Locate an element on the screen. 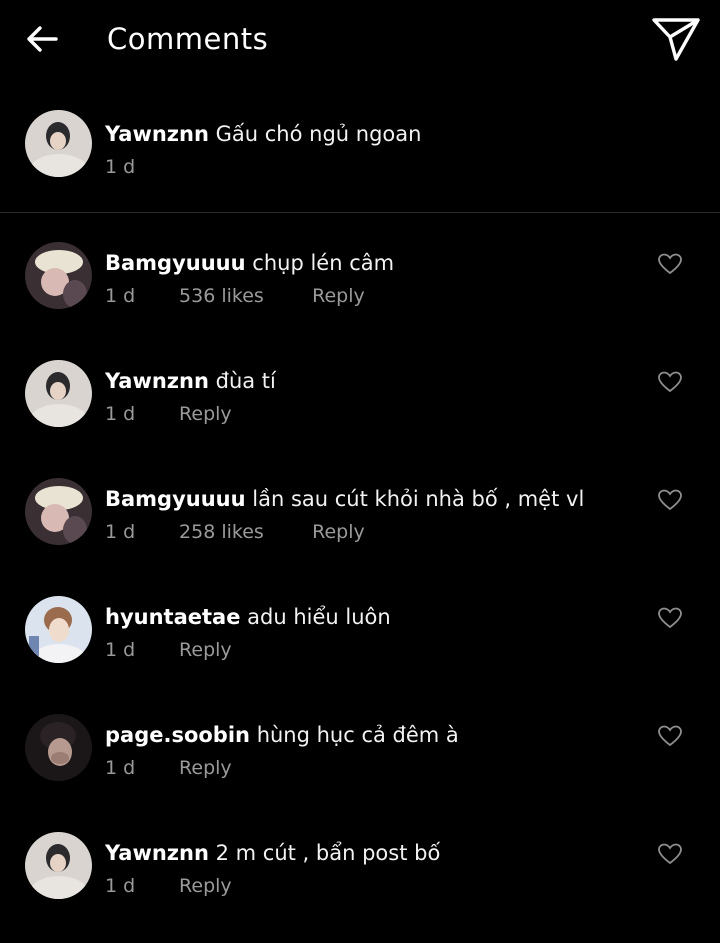 The image size is (720, 943). comment-text: chụp lén câm is located at coordinates (323, 263).